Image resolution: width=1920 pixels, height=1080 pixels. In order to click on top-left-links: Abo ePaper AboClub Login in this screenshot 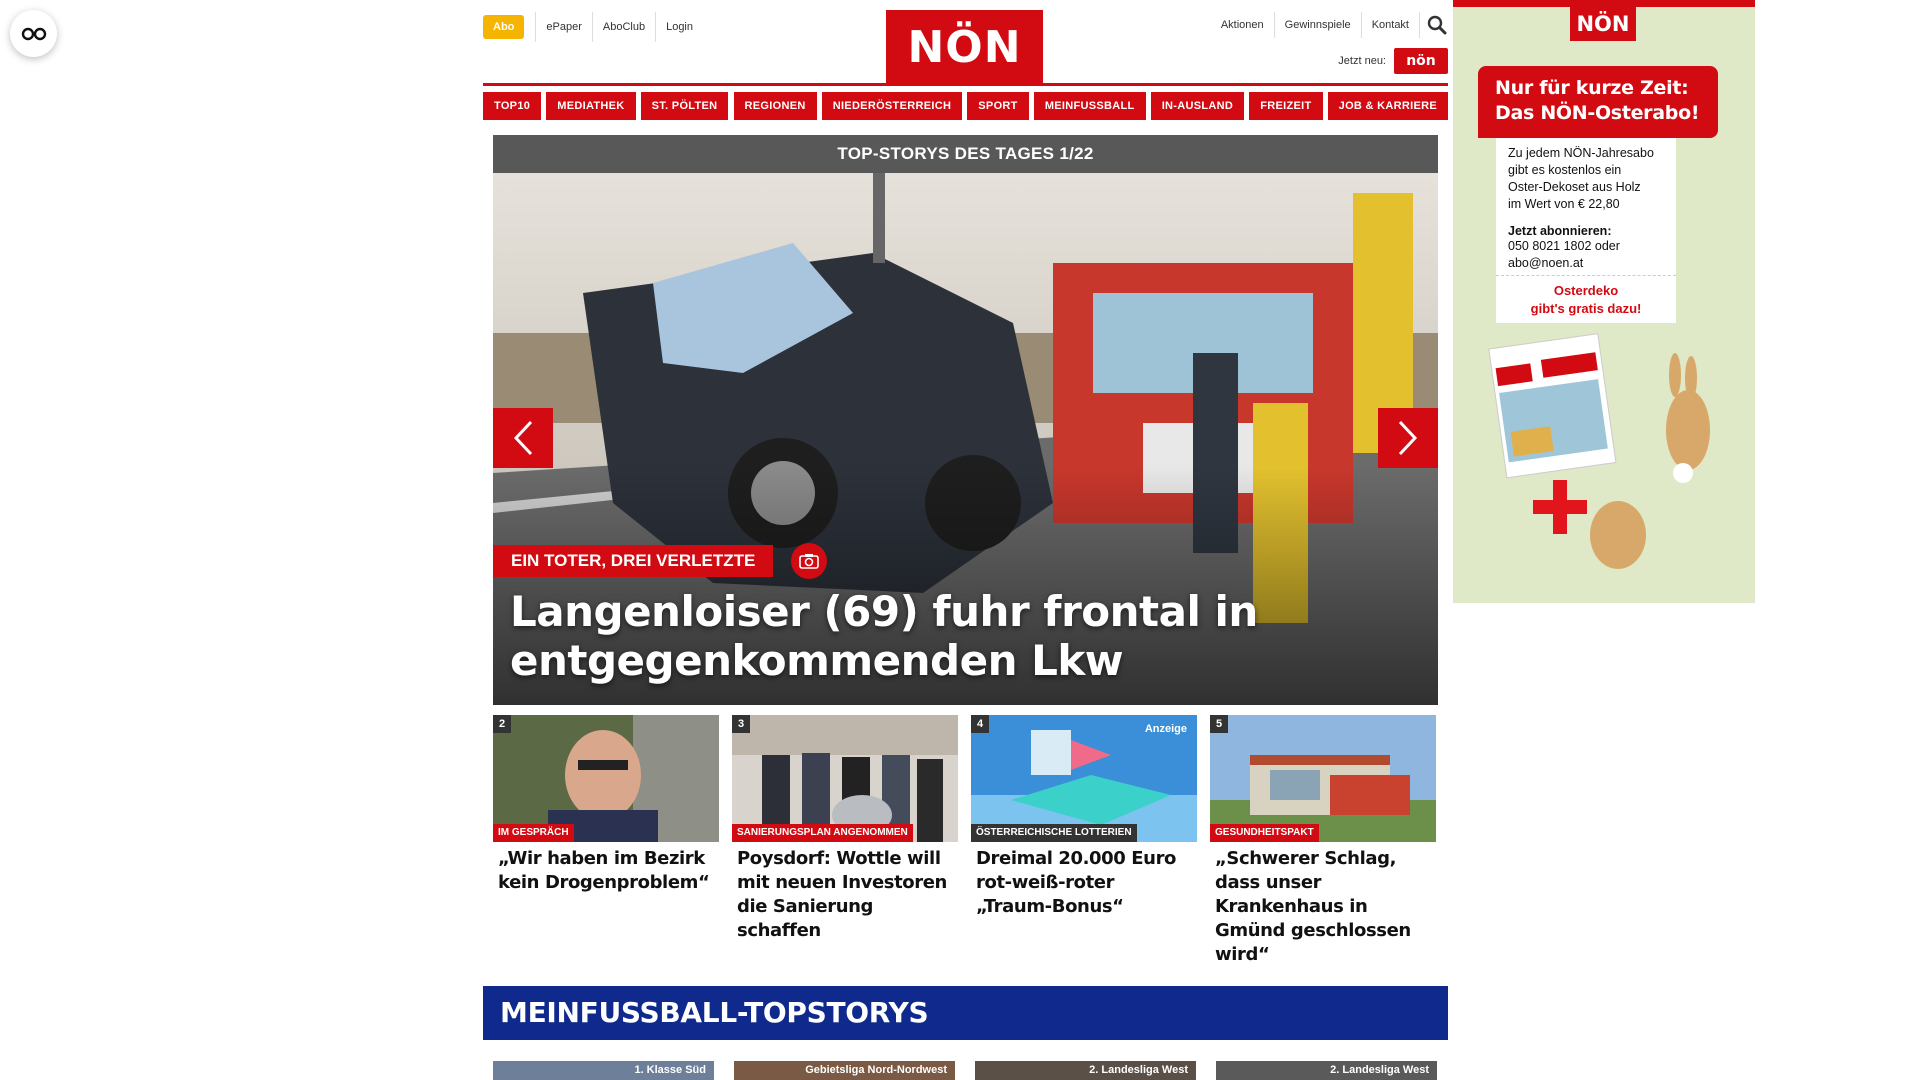, I will do `click(593, 27)`.